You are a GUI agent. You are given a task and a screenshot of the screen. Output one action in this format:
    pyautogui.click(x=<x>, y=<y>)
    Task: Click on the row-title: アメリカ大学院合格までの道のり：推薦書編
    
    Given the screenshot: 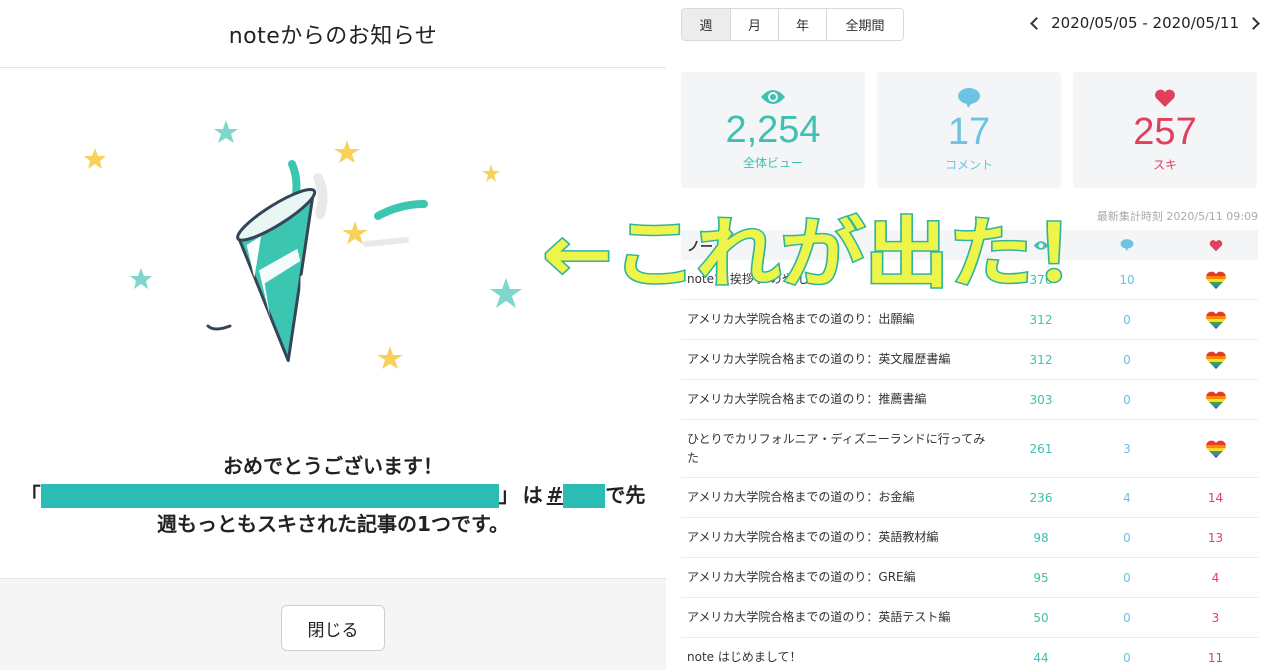 What is the action you would take?
    pyautogui.click(x=841, y=399)
    